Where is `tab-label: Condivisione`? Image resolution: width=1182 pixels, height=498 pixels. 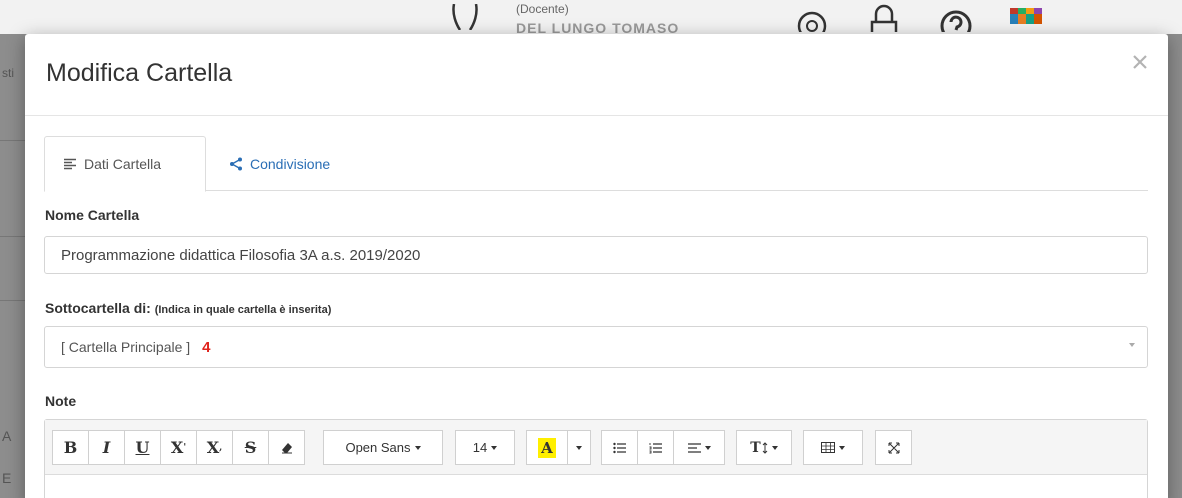
tab-label: Condivisione is located at coordinates (290, 163).